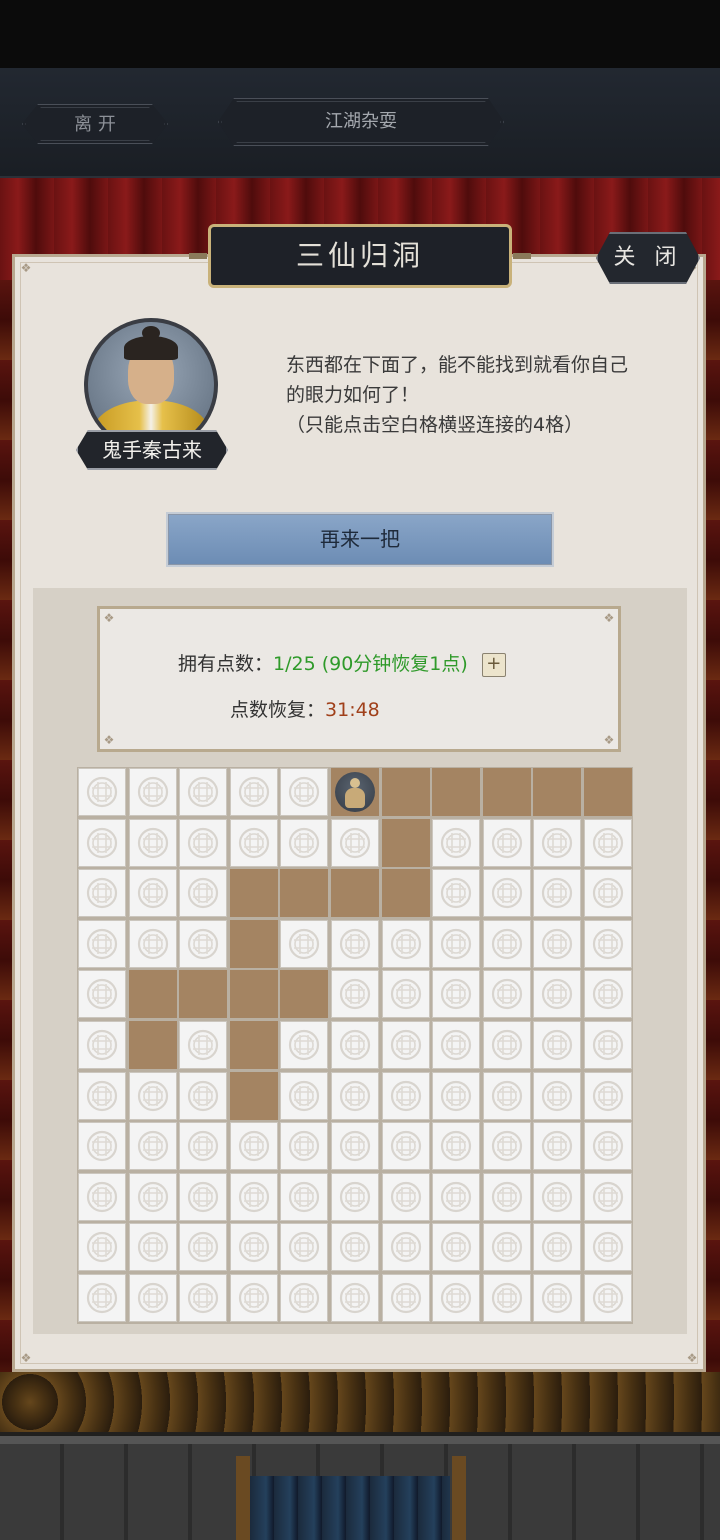 The image size is (720, 1540). What do you see at coordinates (360, 539) in the screenshot?
I see `replay-button: 再来一把` at bounding box center [360, 539].